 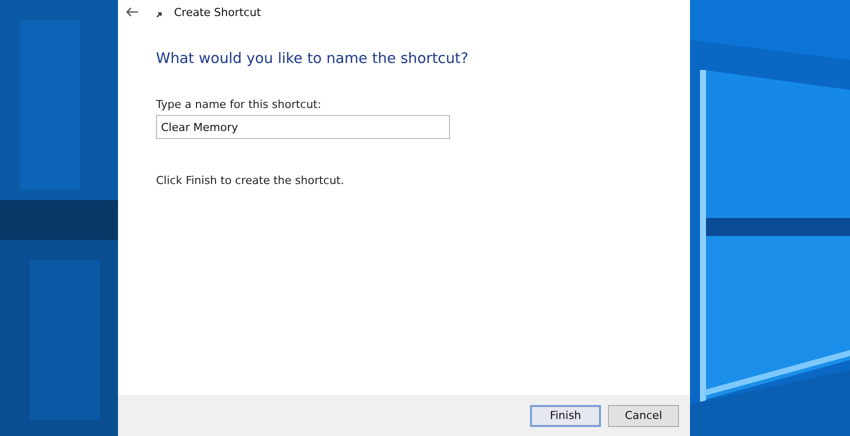 What do you see at coordinates (565, 415) in the screenshot?
I see `default-button: Finish` at bounding box center [565, 415].